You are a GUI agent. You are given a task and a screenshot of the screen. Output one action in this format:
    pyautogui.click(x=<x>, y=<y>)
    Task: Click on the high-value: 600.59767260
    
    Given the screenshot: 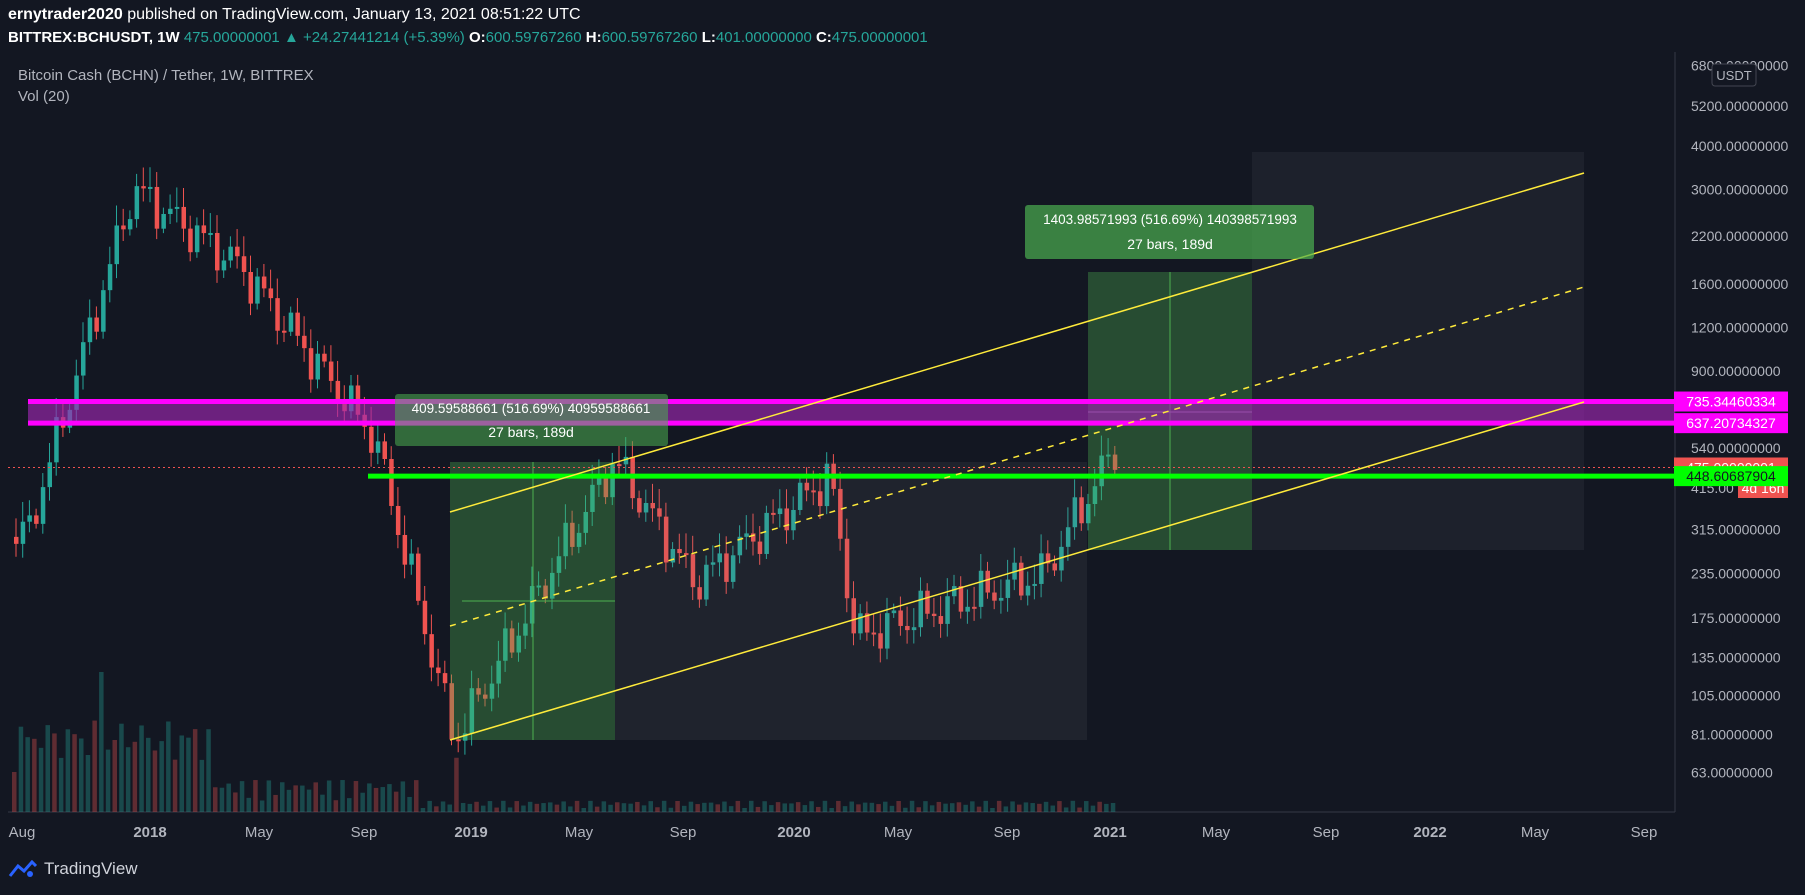 What is the action you would take?
    pyautogui.click(x=649, y=37)
    